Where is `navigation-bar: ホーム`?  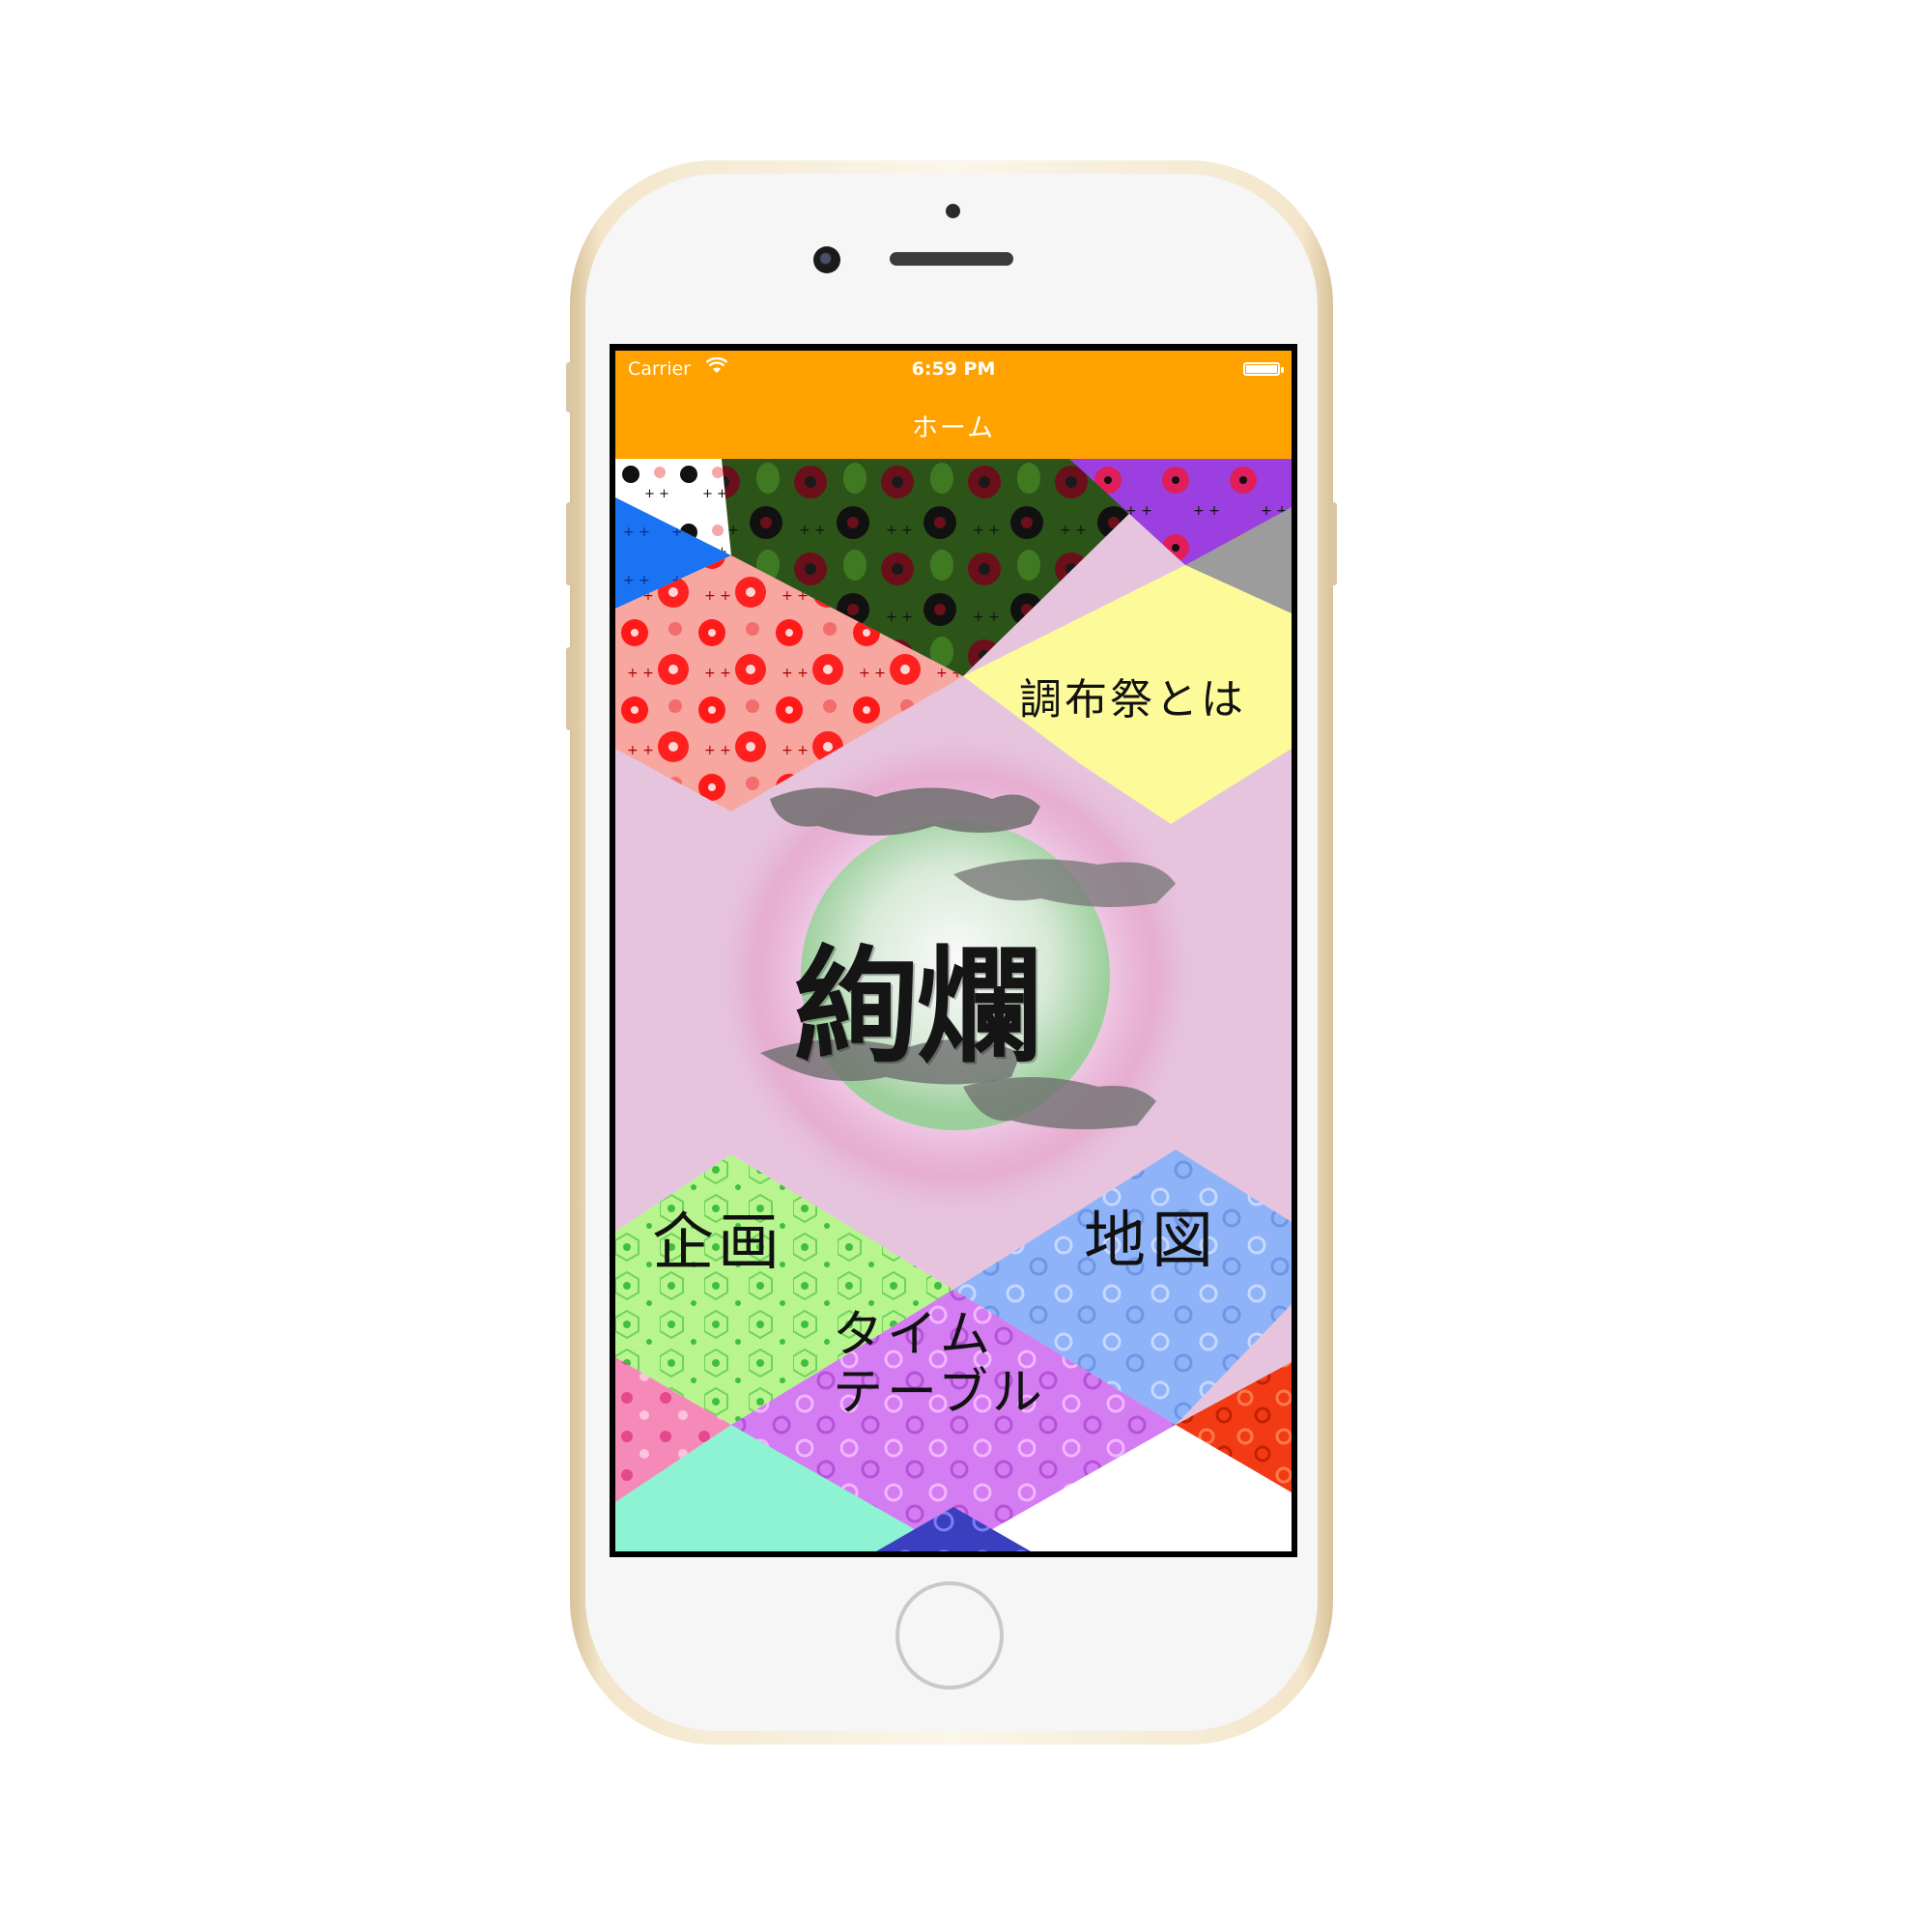 navigation-bar: ホーム is located at coordinates (953, 422).